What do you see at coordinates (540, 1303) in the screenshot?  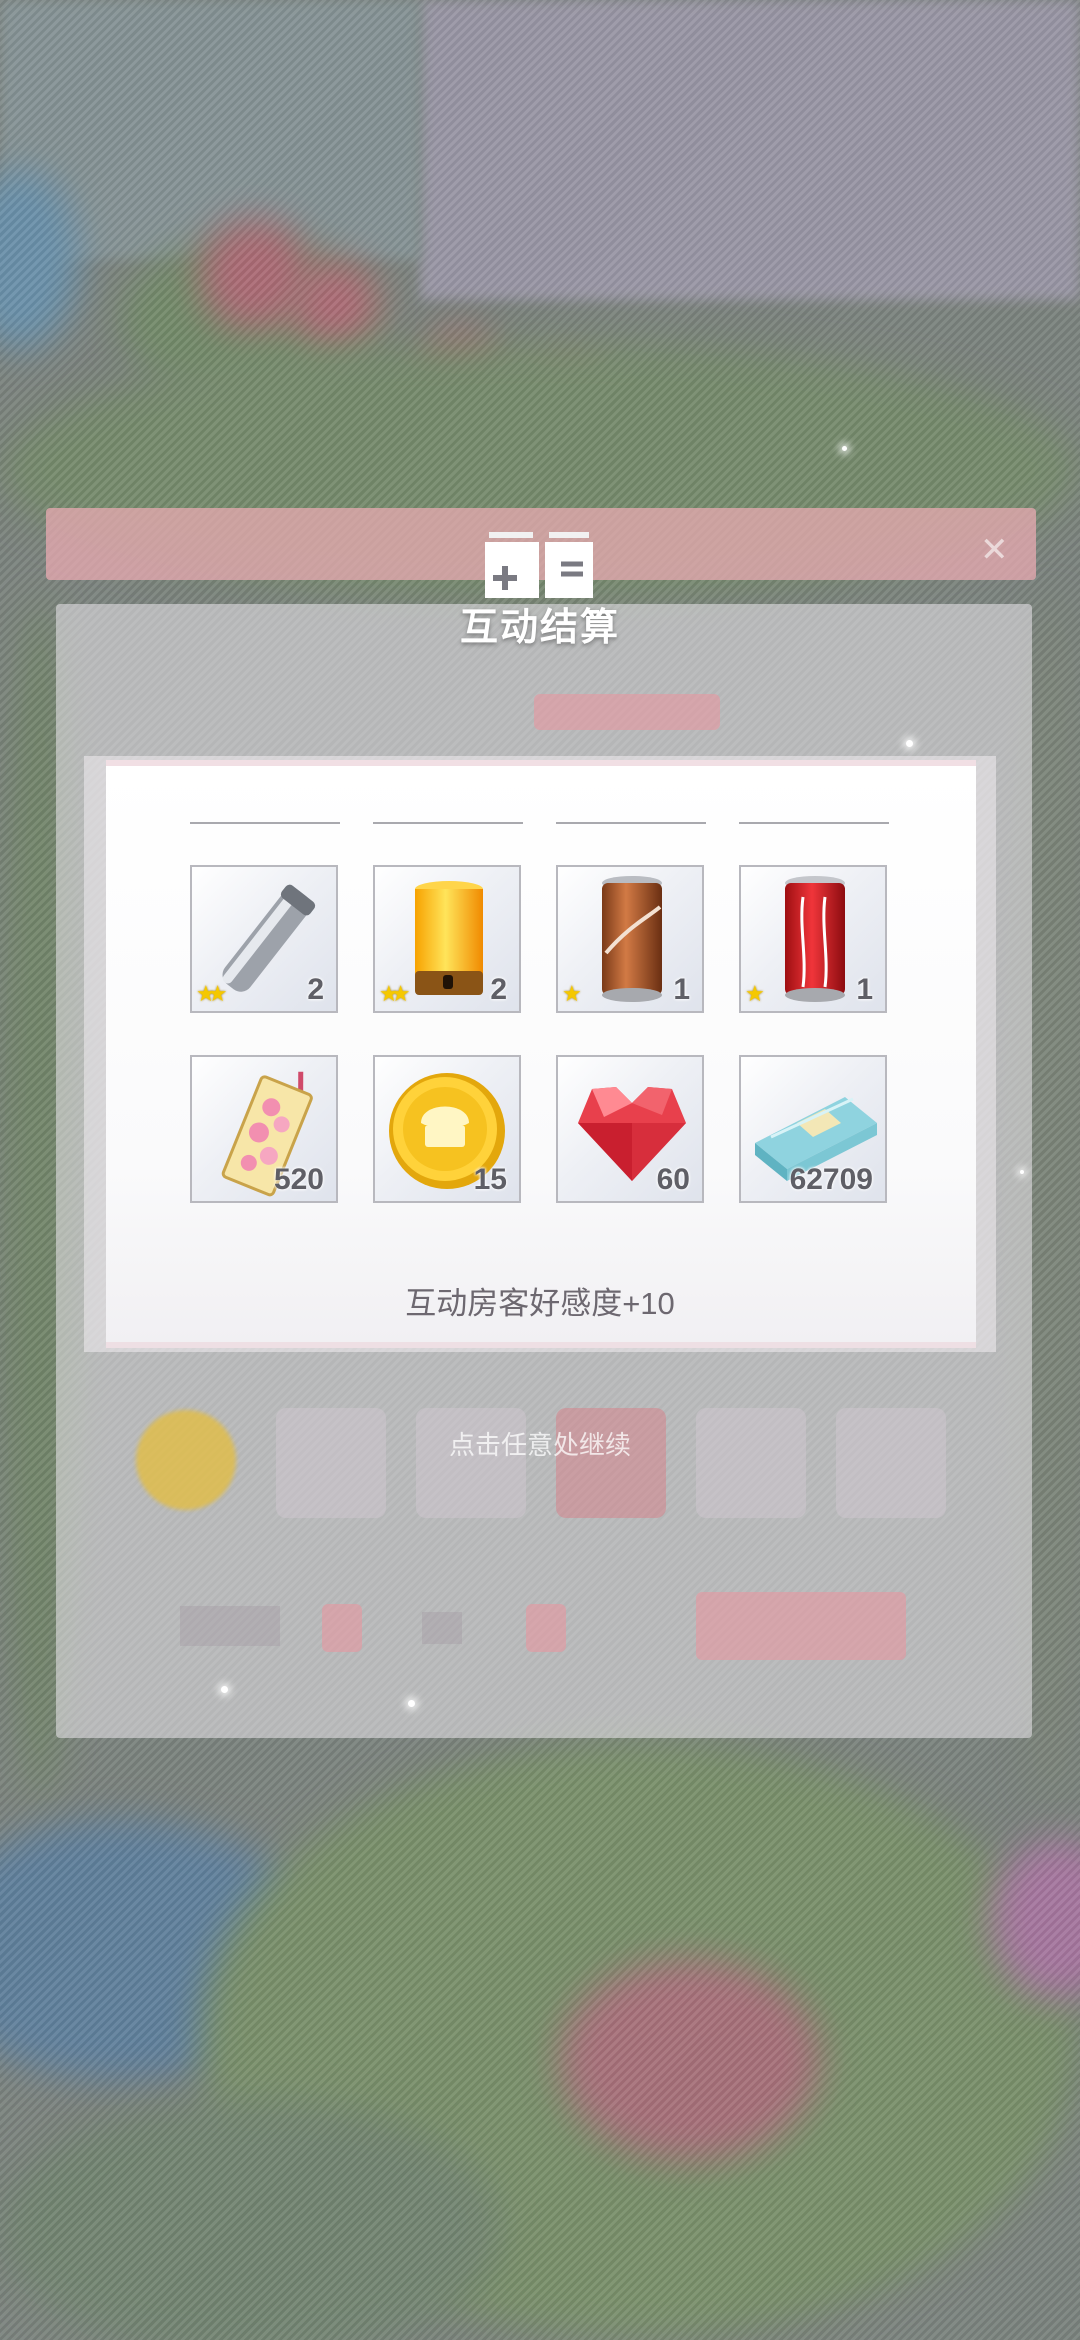 I see `affection-bonus-text: 互动房客好感度+10` at bounding box center [540, 1303].